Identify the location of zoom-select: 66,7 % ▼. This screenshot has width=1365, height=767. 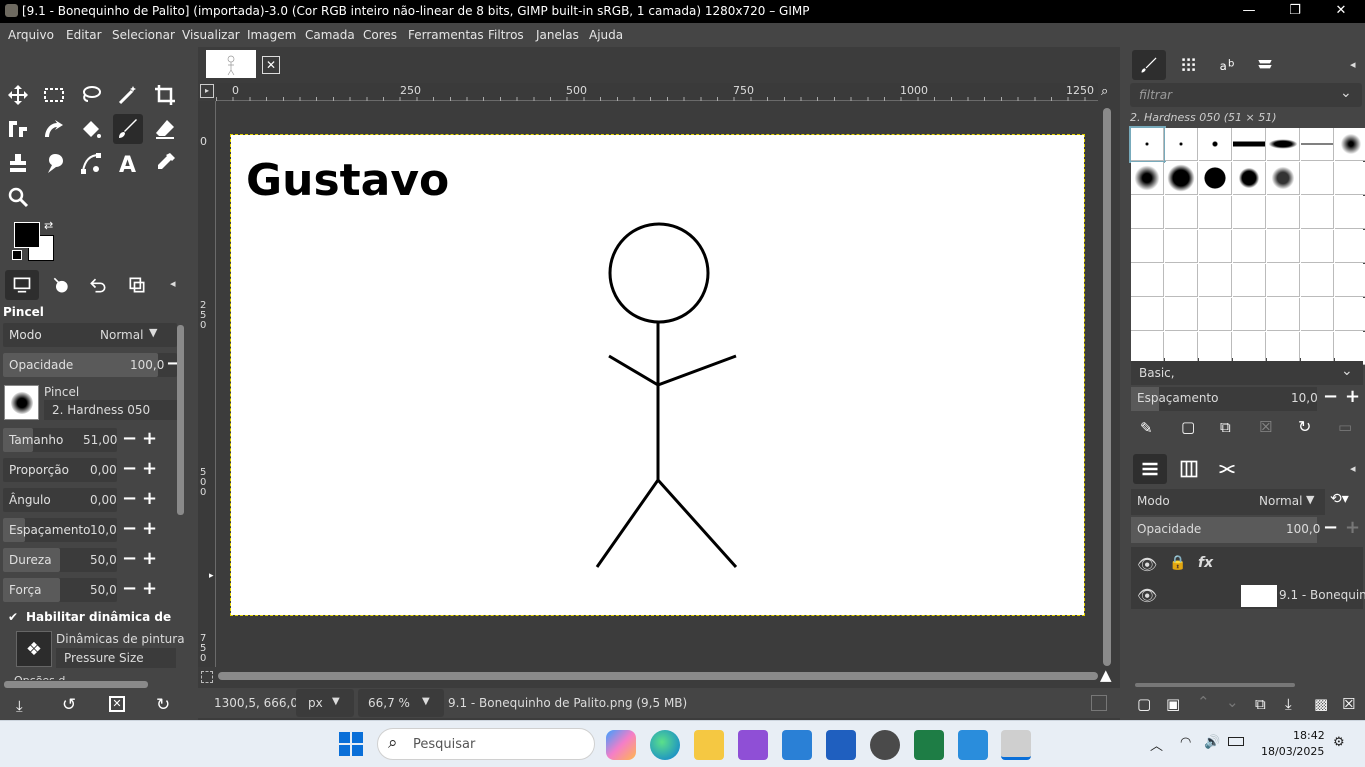
(401, 703).